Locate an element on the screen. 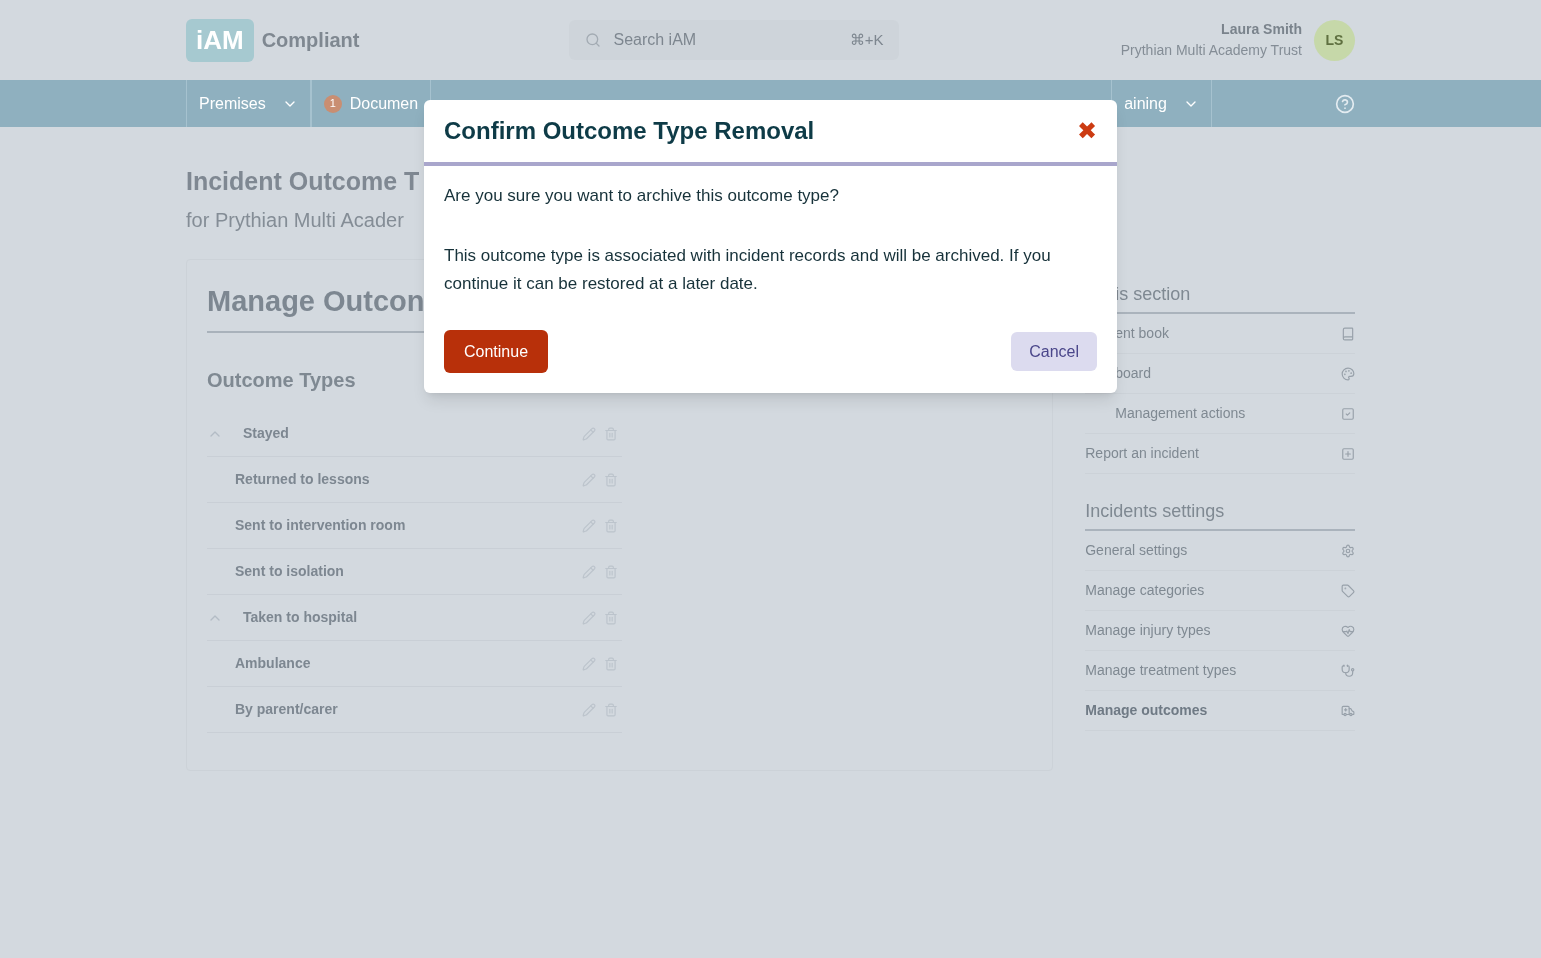  outcome-label: Sent to intervention room is located at coordinates (320, 525).